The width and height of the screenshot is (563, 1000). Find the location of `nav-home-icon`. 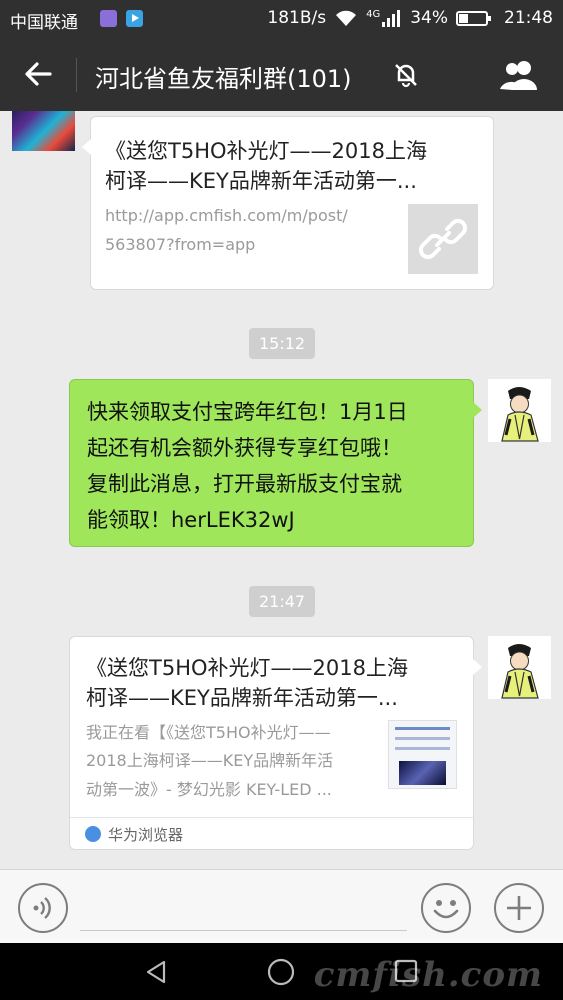

nav-home-icon is located at coordinates (281, 972).